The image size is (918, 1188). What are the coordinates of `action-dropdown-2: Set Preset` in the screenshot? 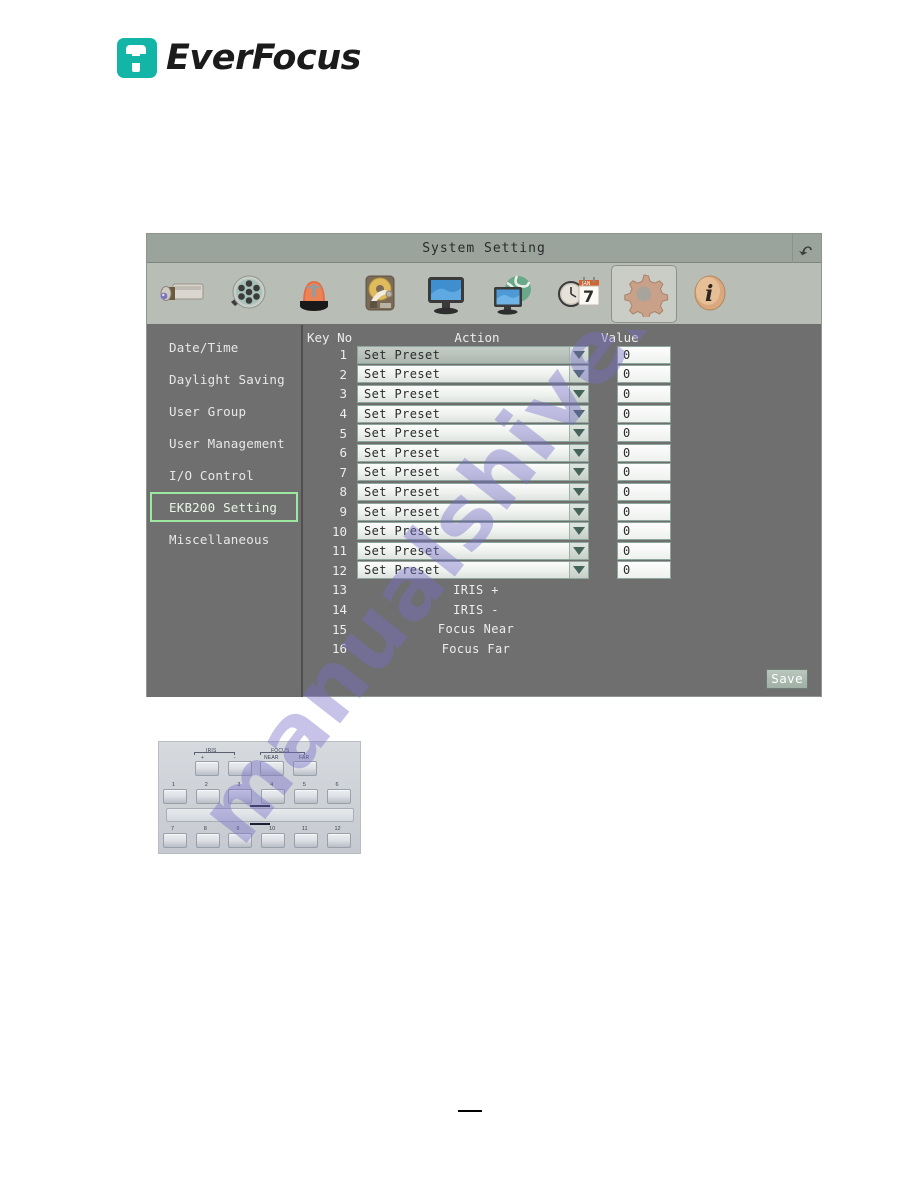 It's located at (473, 374).